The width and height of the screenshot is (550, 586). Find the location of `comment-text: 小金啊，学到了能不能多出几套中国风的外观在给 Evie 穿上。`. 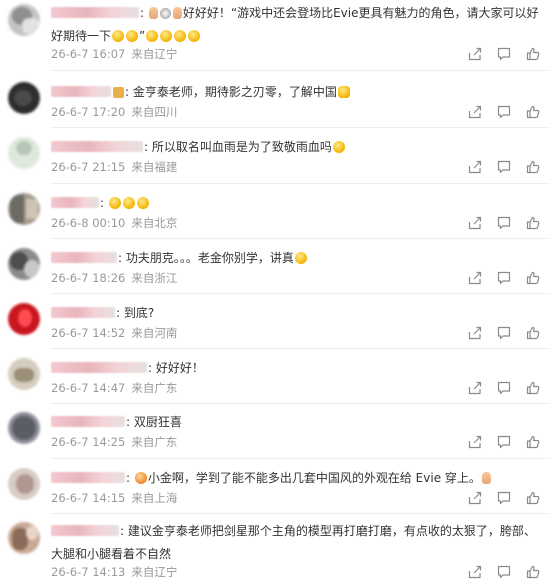

comment-text: 小金啊，学到了能不能多出几套中国风的外观在给 Evie 穿上。 is located at coordinates (314, 478).